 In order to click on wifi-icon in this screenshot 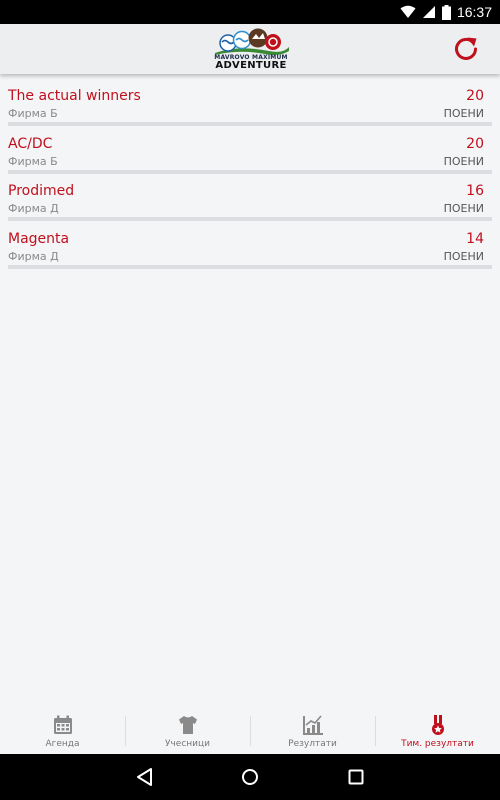, I will do `click(408, 11)`.